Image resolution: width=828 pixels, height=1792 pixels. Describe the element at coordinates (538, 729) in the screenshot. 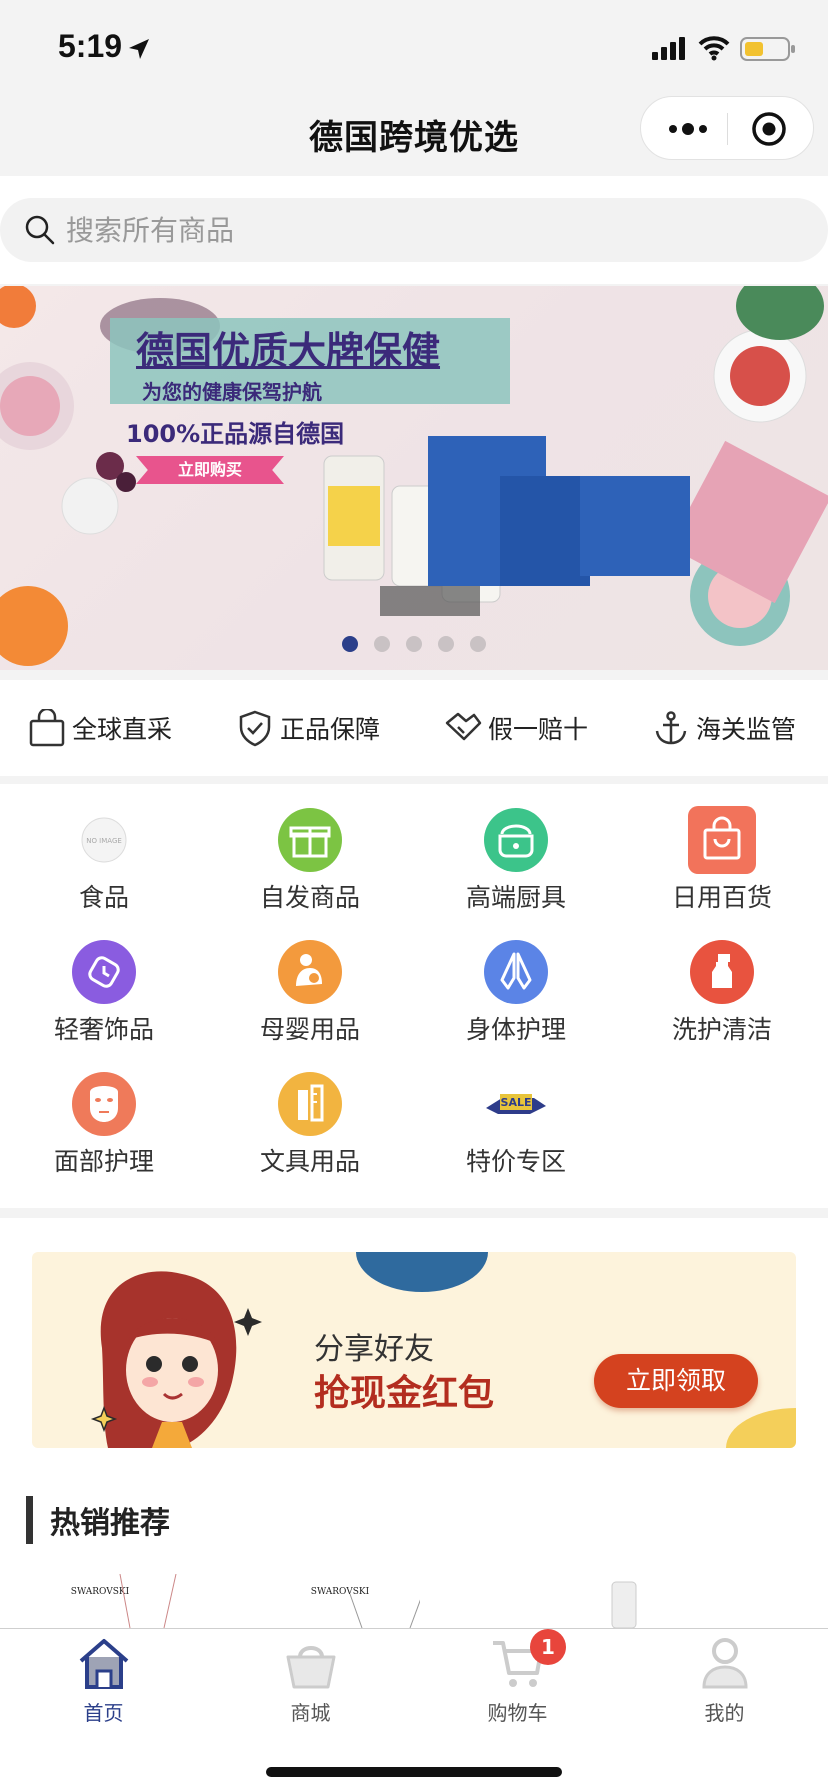

I see `feature-label: 假一赔十` at that location.